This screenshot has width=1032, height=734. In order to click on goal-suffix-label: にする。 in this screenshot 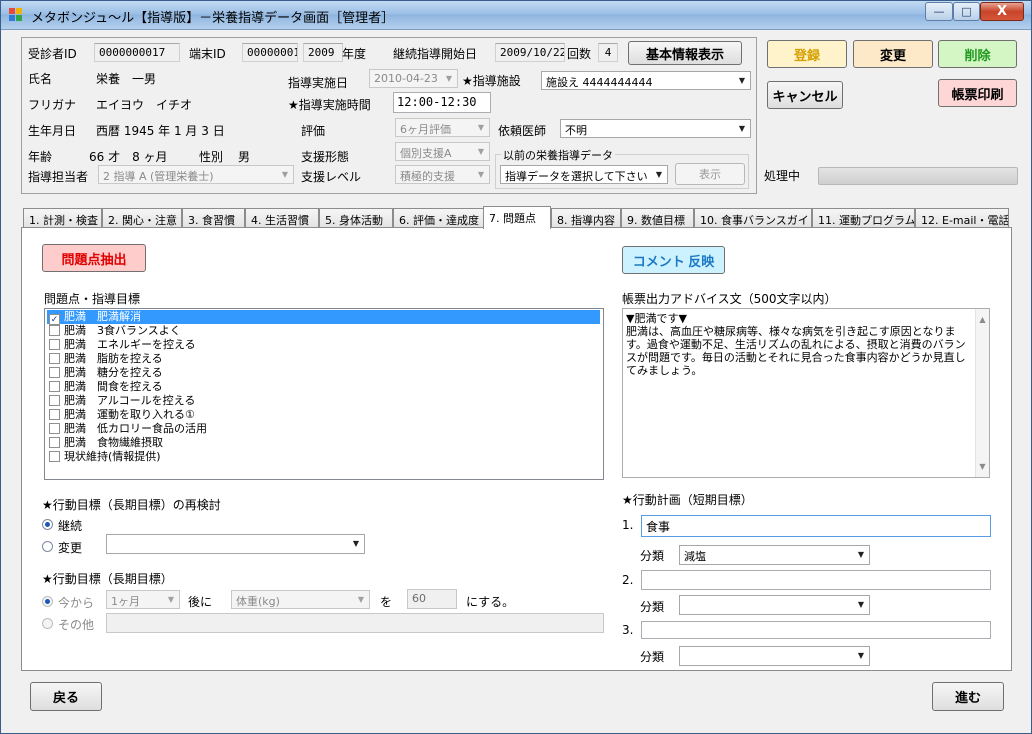, I will do `click(490, 602)`.